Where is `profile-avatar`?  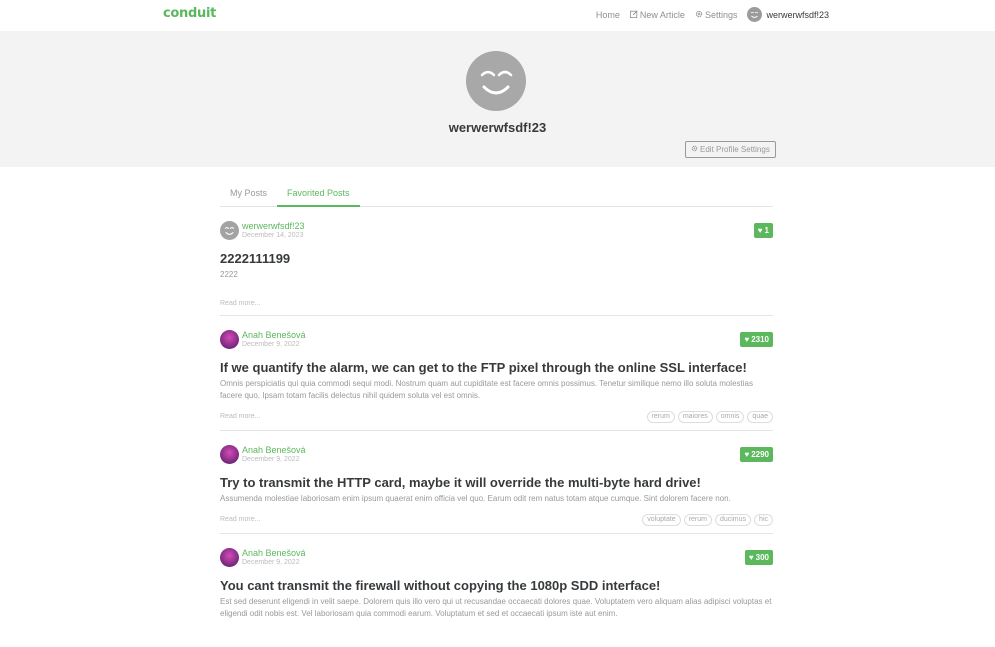 profile-avatar is located at coordinates (496, 81).